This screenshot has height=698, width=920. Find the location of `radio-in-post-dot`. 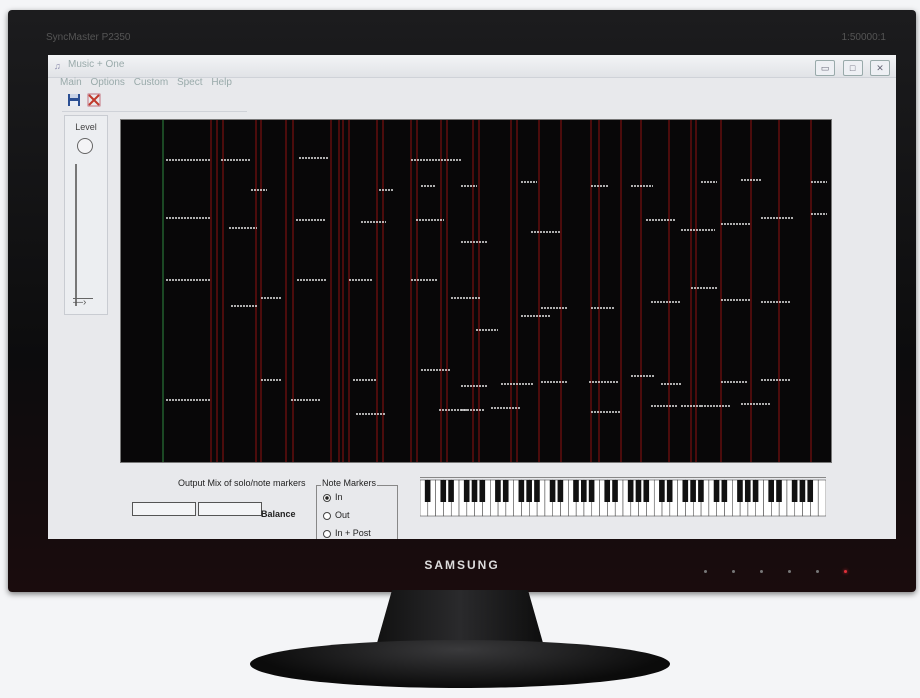

radio-in-post-dot is located at coordinates (327, 533).